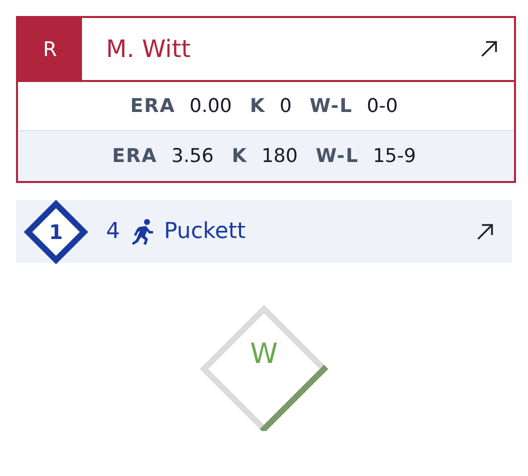  What do you see at coordinates (56, 231) in the screenshot?
I see `base-badge: 1` at bounding box center [56, 231].